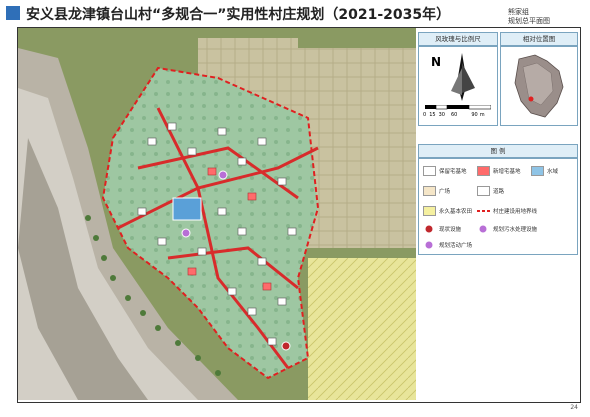 The height and width of the screenshot is (417, 590). Describe the element at coordinates (458, 39) in the screenshot. I see `compass-panel-heading: 风玫瑰与比例尺` at that location.